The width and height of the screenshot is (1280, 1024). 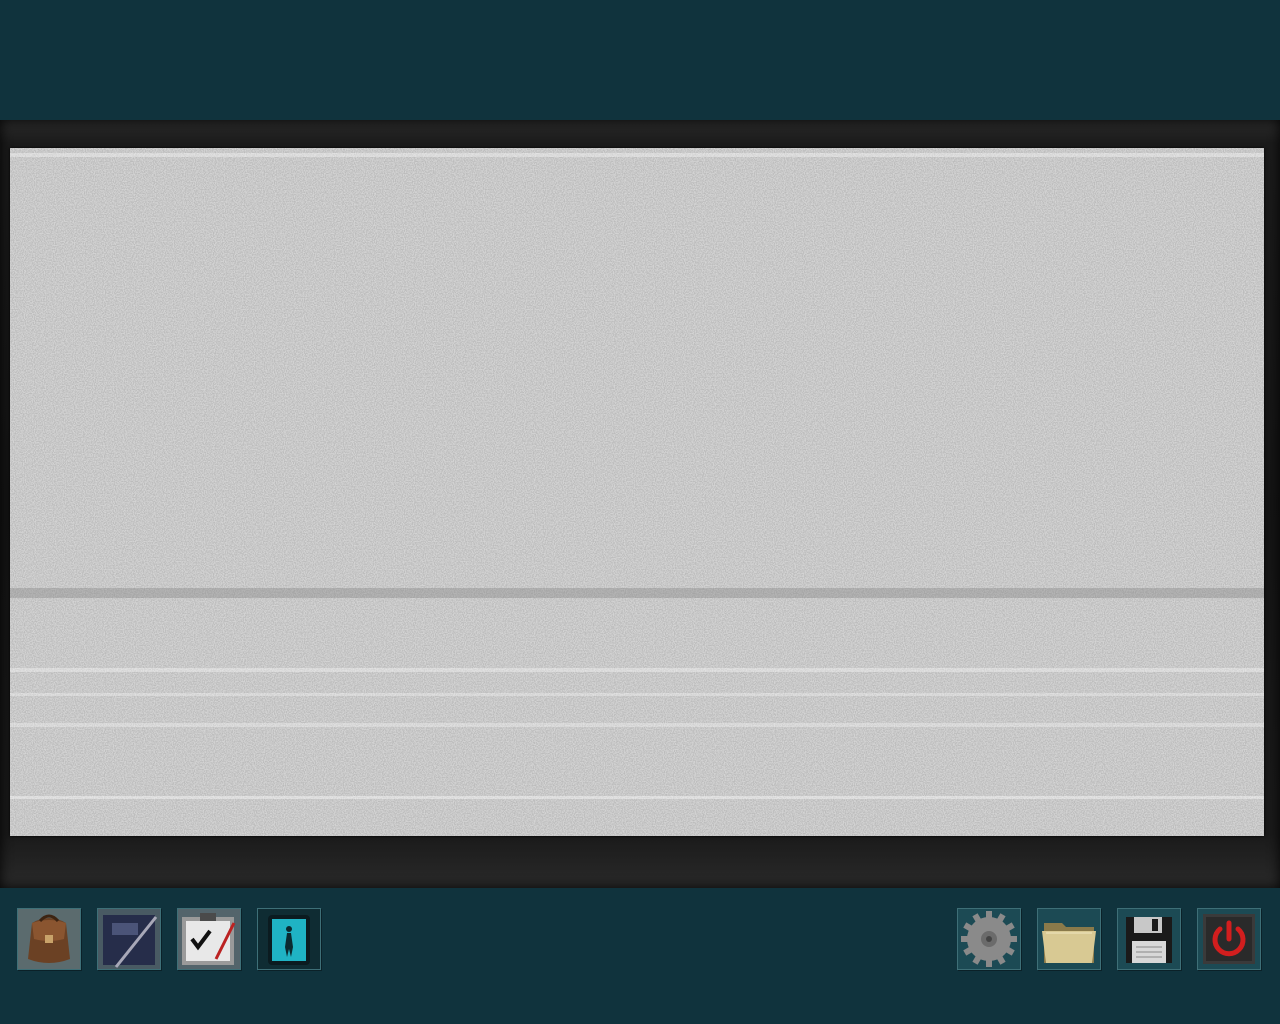 I want to click on save-button, so click(x=1149, y=939).